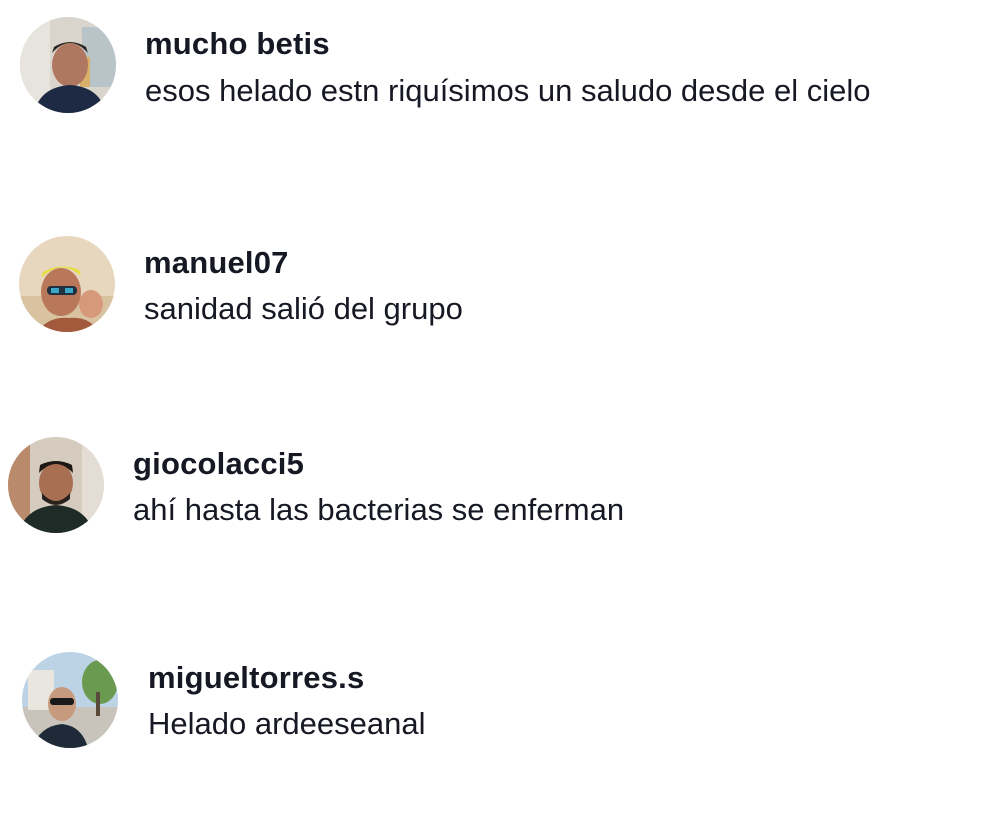  Describe the element at coordinates (256, 678) in the screenshot. I see `comment-username: migueltorres.s` at that location.